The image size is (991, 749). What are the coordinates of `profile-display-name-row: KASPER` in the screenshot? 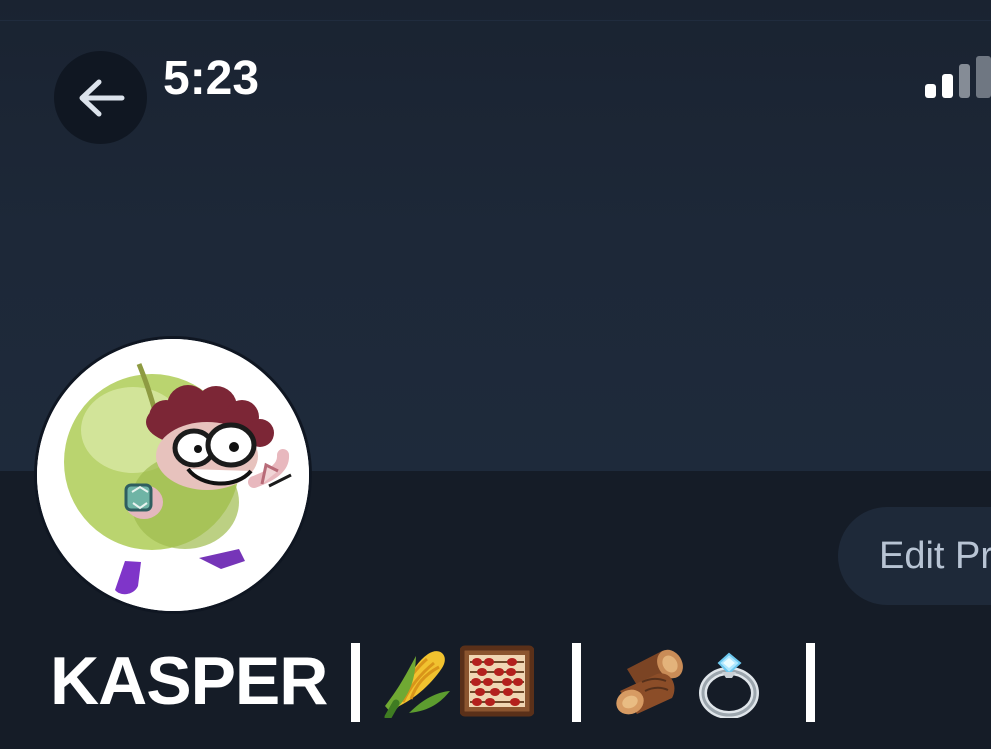 It's located at (433, 681).